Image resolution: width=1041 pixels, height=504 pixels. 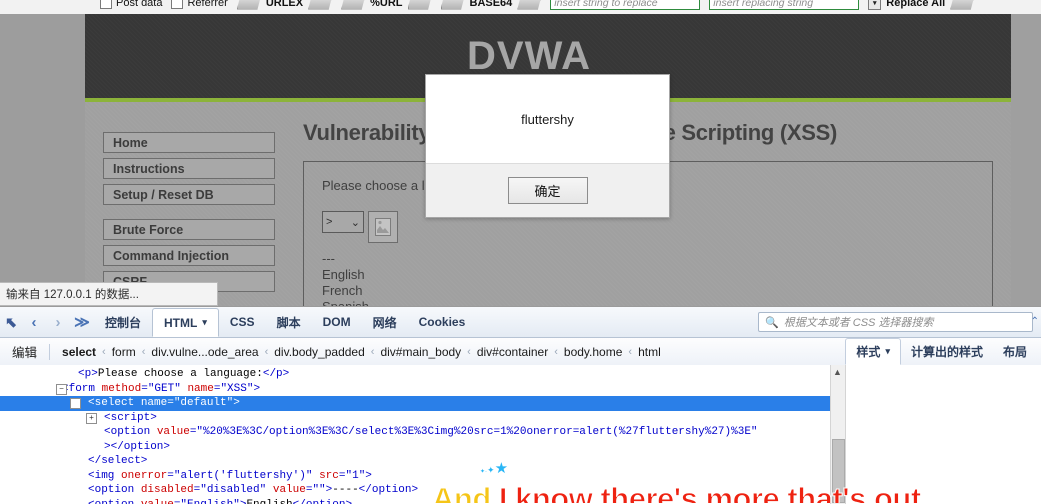 What do you see at coordinates (242, 322) in the screenshot?
I see `tab-css: CSS` at bounding box center [242, 322].